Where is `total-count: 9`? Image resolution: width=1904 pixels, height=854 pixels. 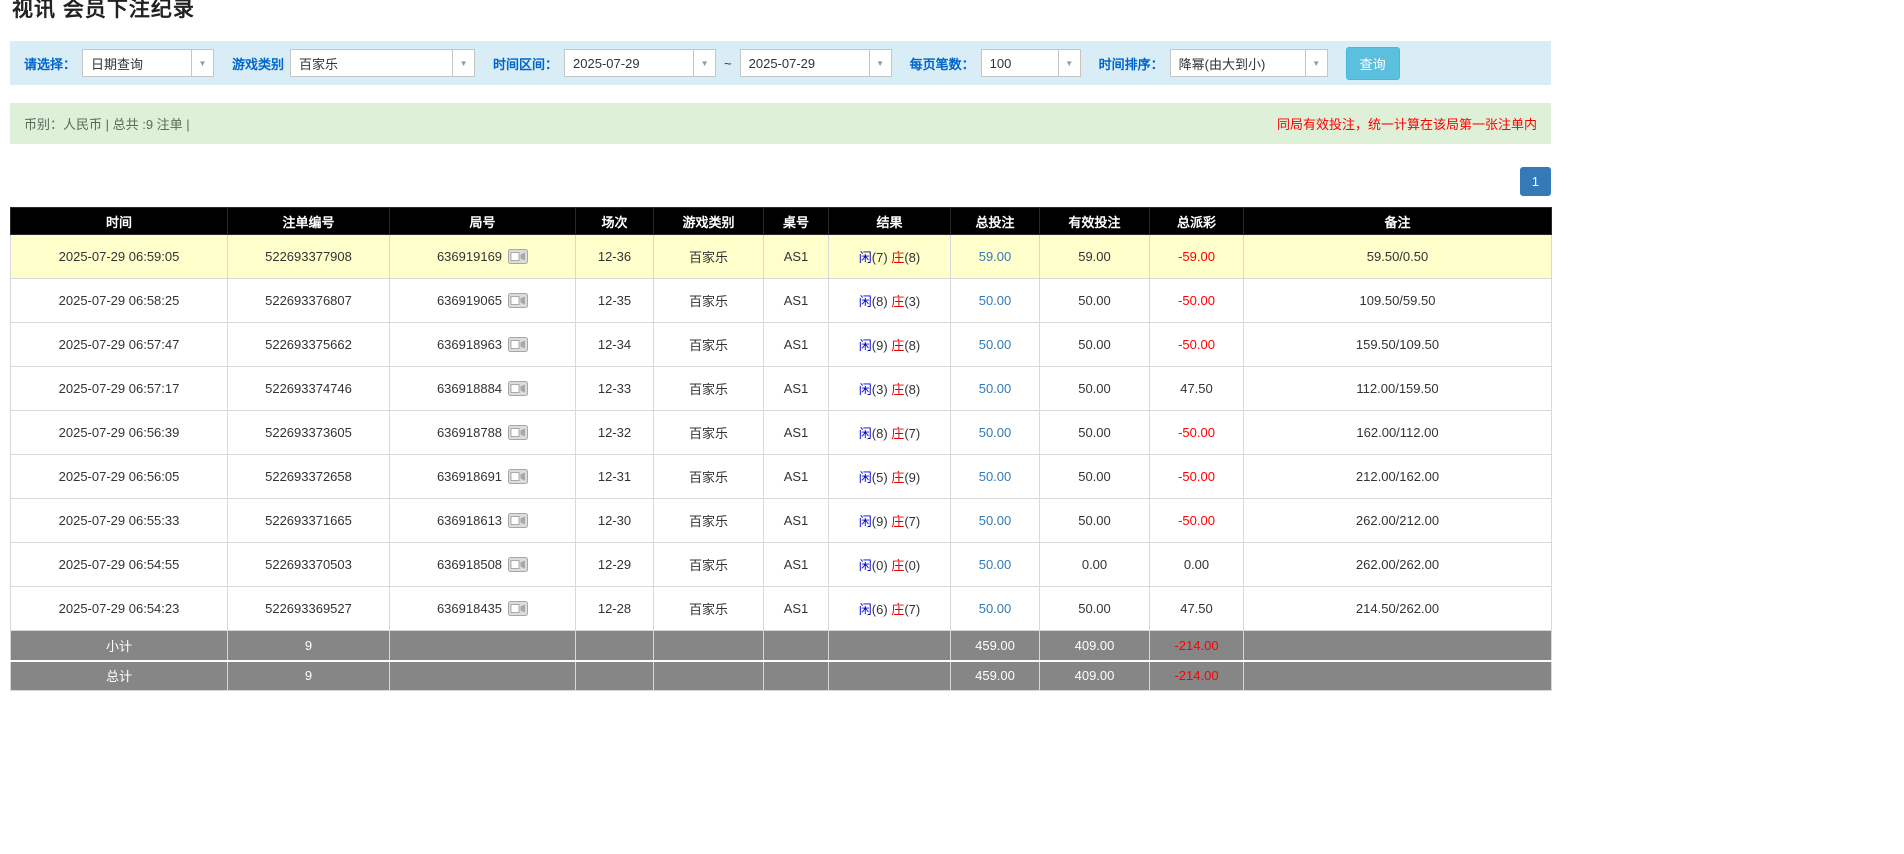 total-count: 9 is located at coordinates (308, 675).